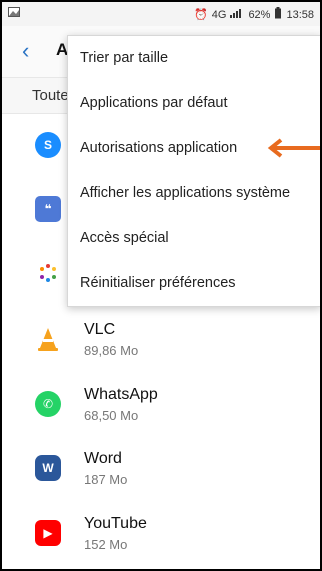  Describe the element at coordinates (14, 13) in the screenshot. I see `gallery-icon` at that location.